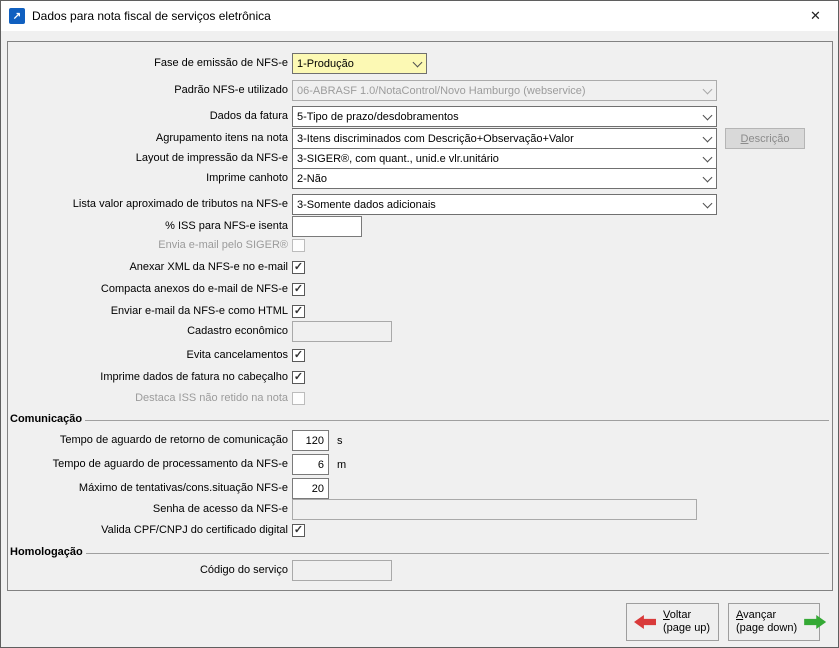  I want to click on section-title: Homologação, so click(46, 552).